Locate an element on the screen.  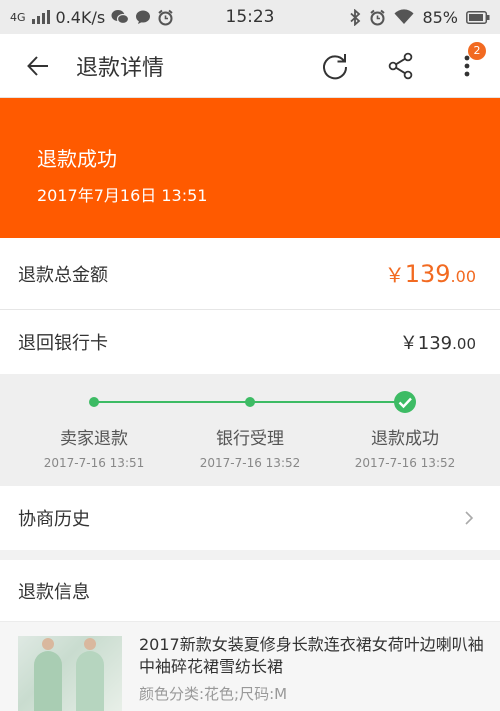
check-icon is located at coordinates (405, 402).